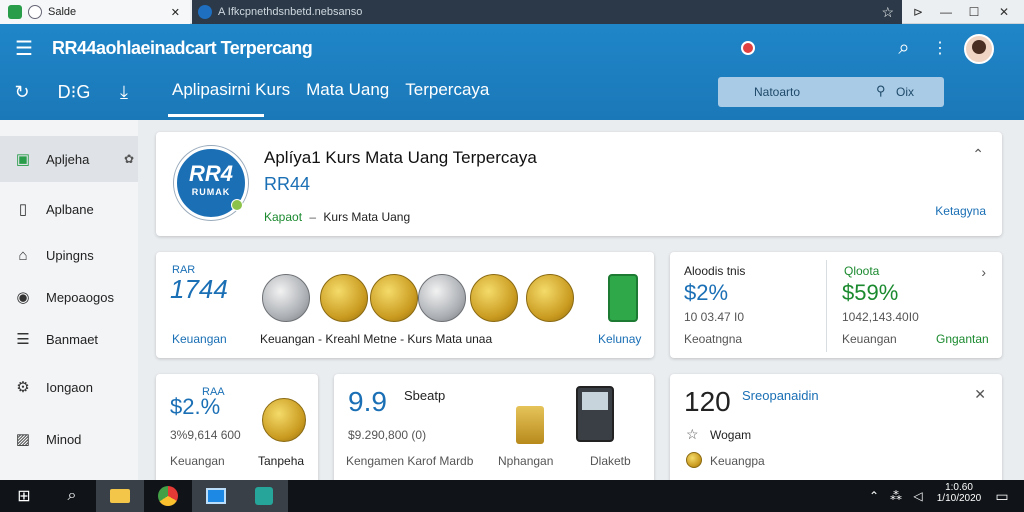  I want to click on sidebar-item-label: Iongaon, so click(69, 387).